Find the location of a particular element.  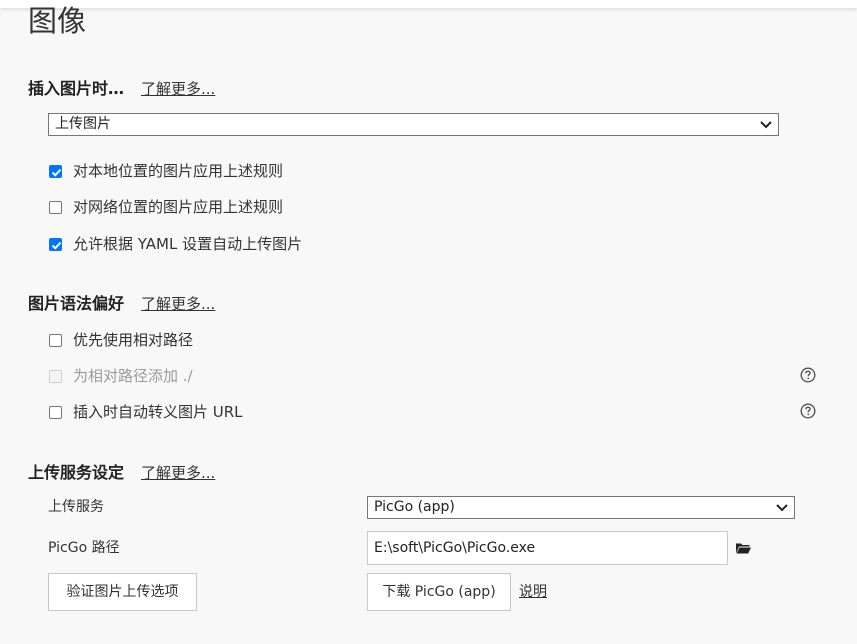

upload-service-select-value: PicGo (app) is located at coordinates (414, 507).